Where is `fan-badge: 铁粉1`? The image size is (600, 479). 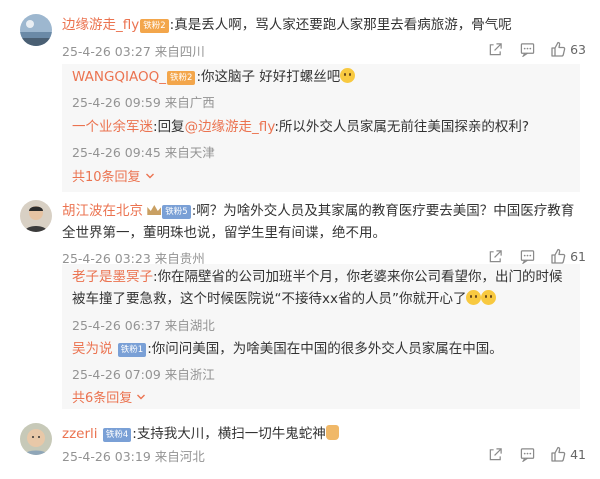 fan-badge: 铁粉1 is located at coordinates (132, 350).